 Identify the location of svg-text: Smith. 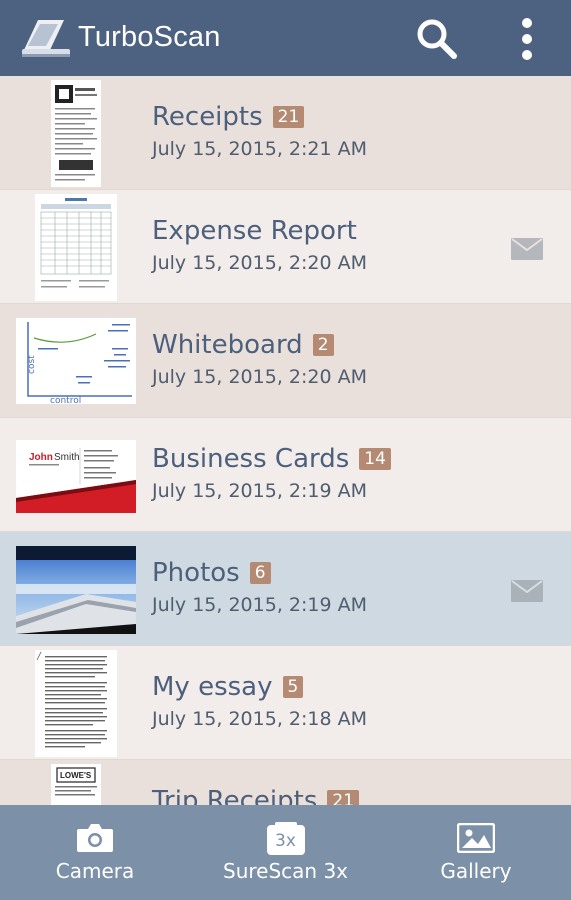
(67, 457).